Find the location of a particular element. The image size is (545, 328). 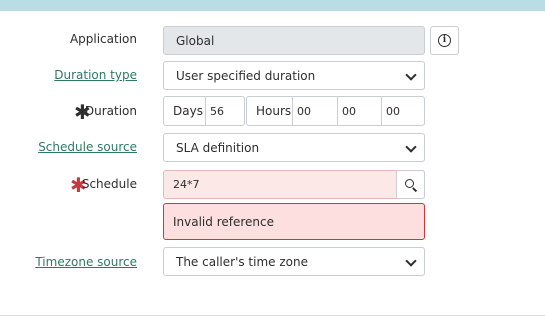

schedule-source-label: Schedule source is located at coordinates (87, 147).